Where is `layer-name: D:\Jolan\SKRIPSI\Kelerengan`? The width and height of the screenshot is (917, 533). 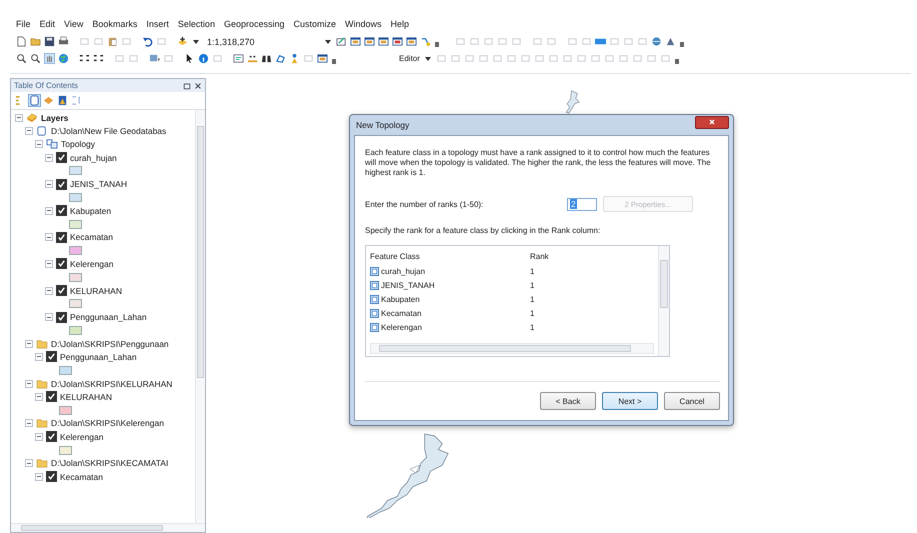
layer-name: D:\Jolan\SKRIPSI\Kelerengan is located at coordinates (107, 423).